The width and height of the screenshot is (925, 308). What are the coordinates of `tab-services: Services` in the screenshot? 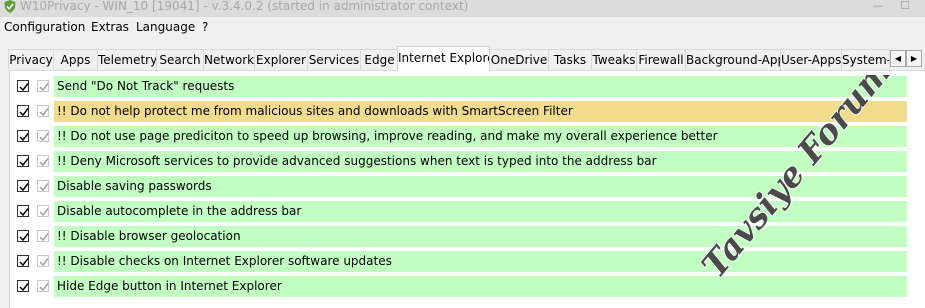 It's located at (334, 59).